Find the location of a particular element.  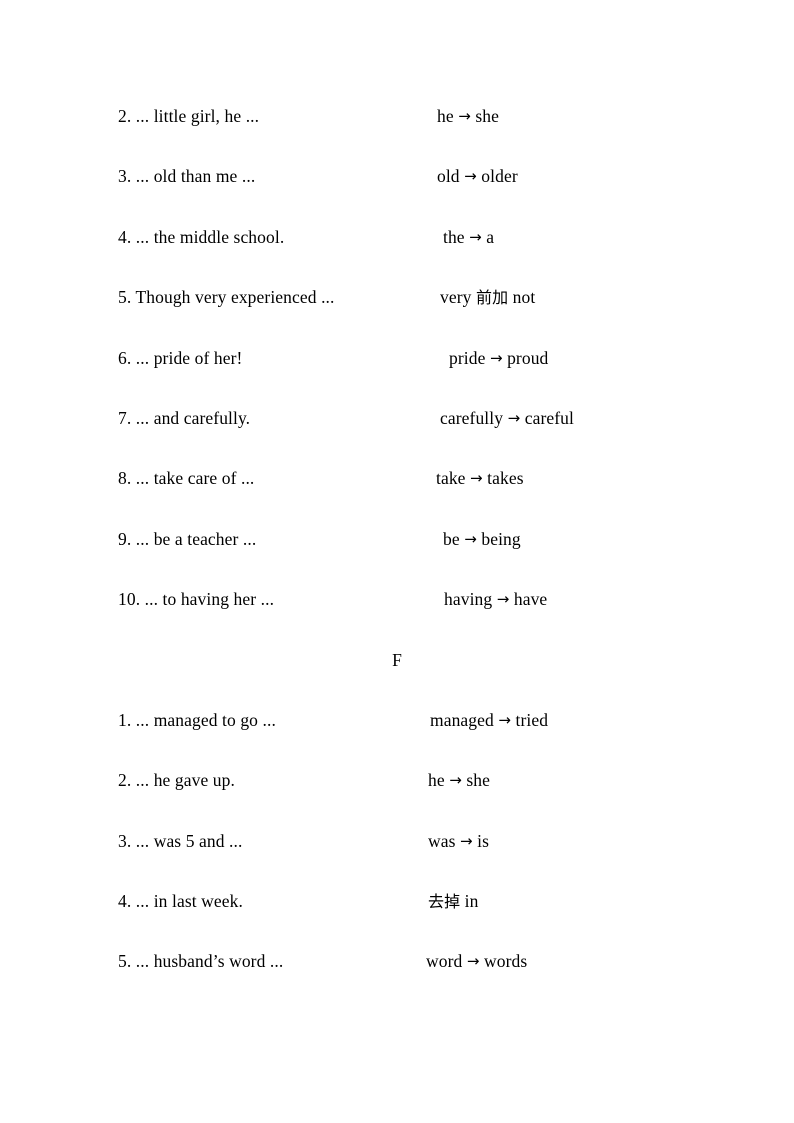

answer-row: 4. ... the middle school. the → a is located at coordinates (397, 256).